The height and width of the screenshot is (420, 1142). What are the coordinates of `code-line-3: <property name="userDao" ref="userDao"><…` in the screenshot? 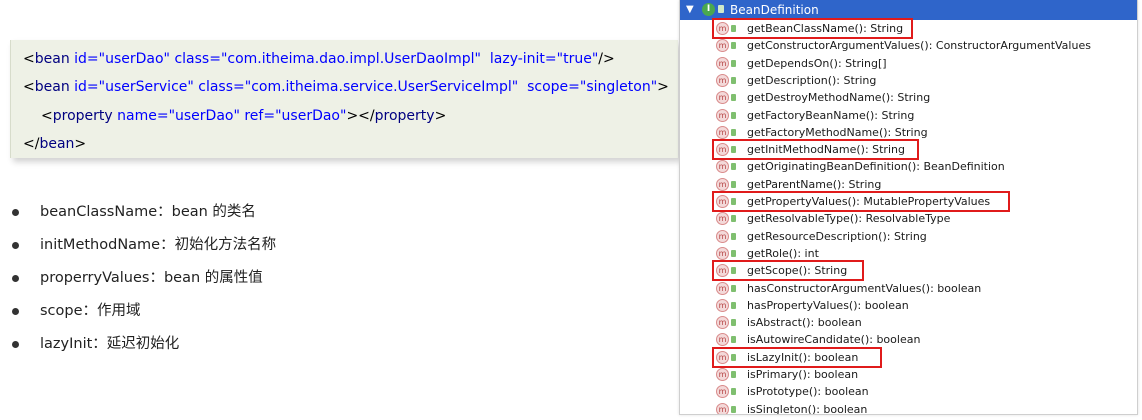 It's located at (243, 116).